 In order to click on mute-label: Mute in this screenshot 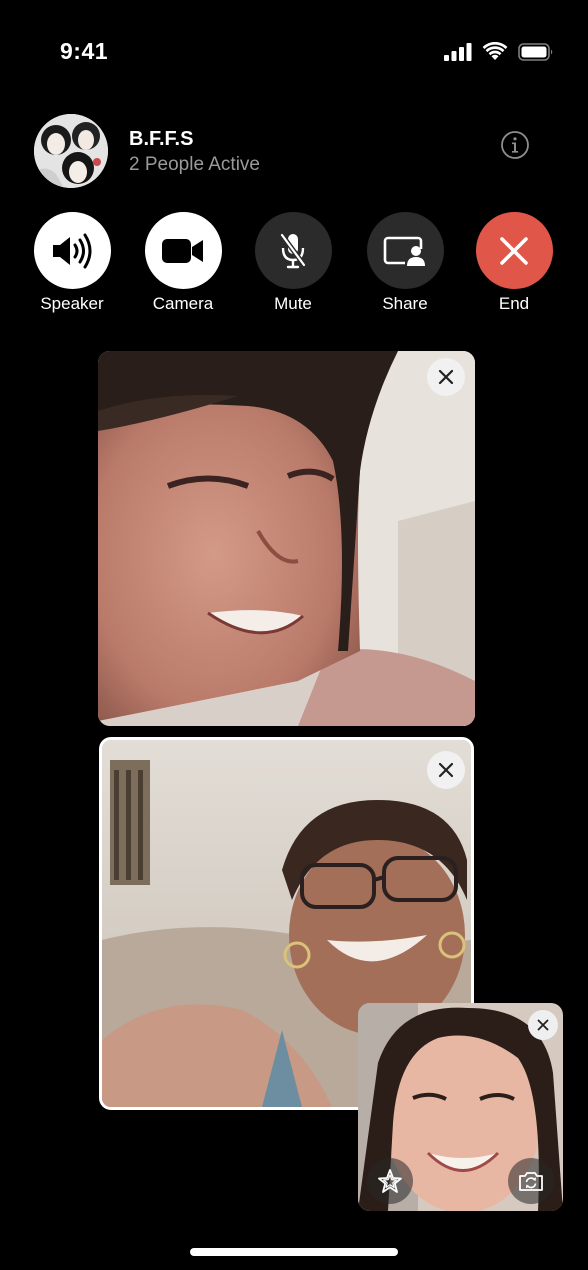, I will do `click(293, 303)`.